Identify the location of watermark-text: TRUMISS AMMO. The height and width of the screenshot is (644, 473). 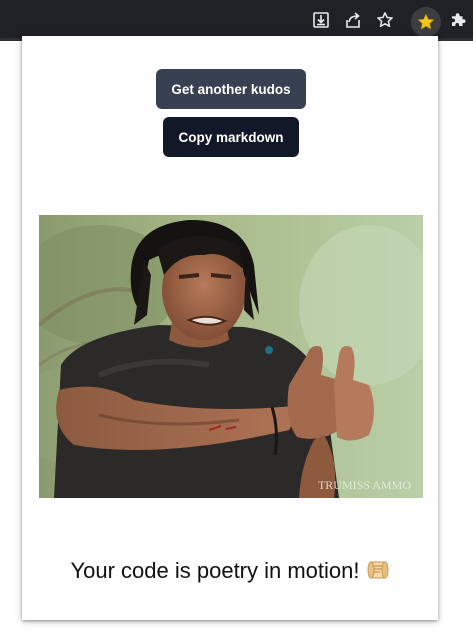
(364, 485).